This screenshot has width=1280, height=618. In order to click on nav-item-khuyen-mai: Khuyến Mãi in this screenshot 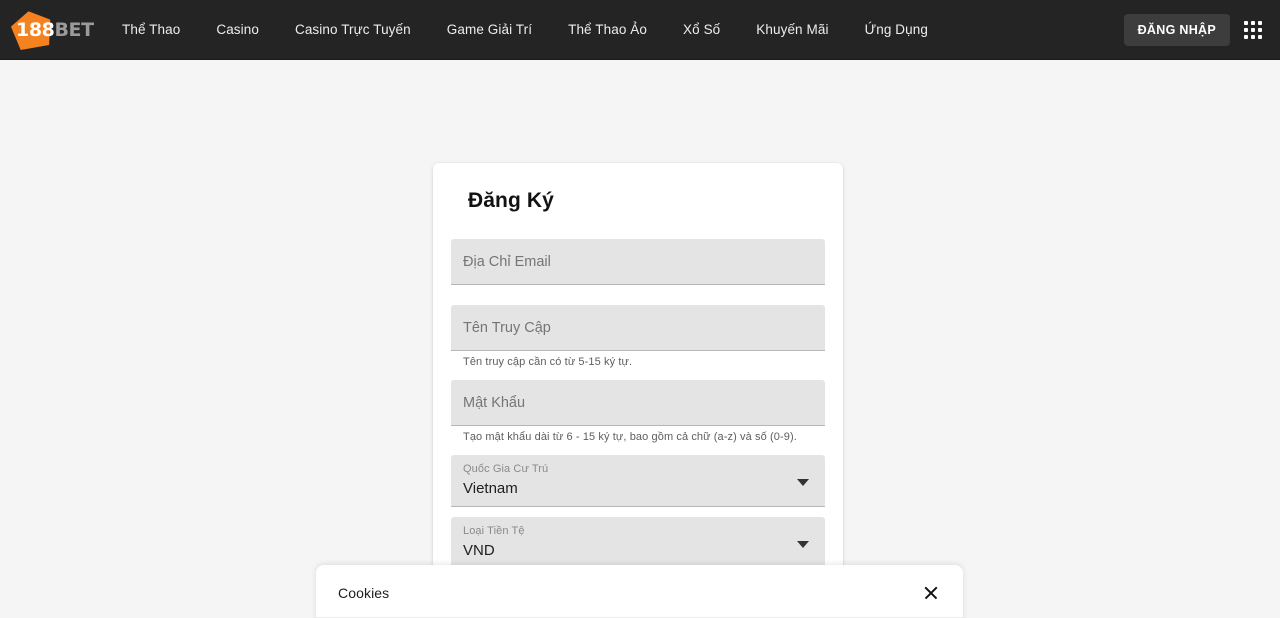, I will do `click(792, 30)`.